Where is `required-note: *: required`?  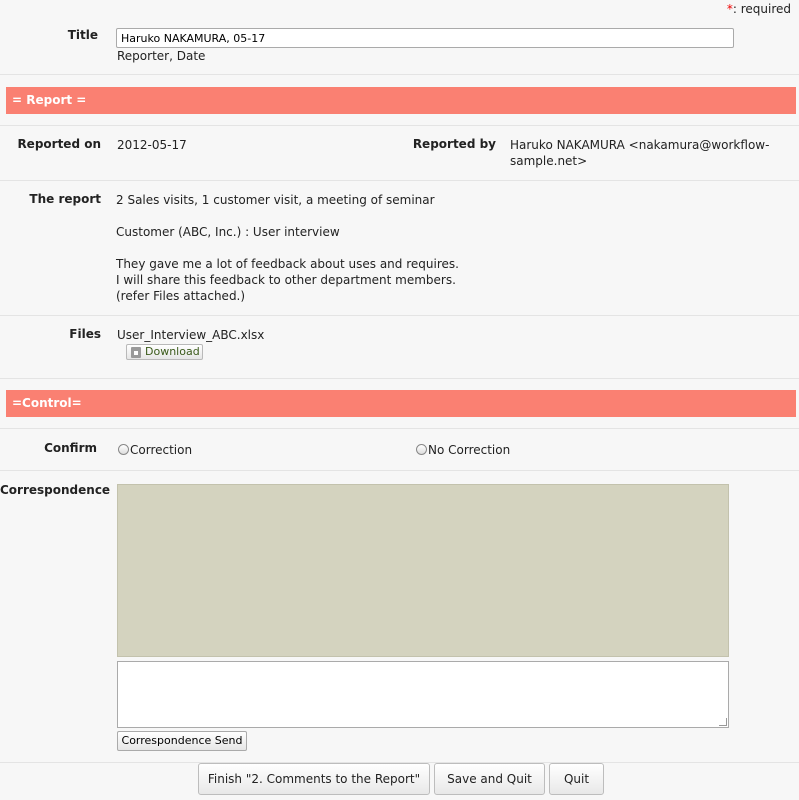 required-note: *: required is located at coordinates (759, 9).